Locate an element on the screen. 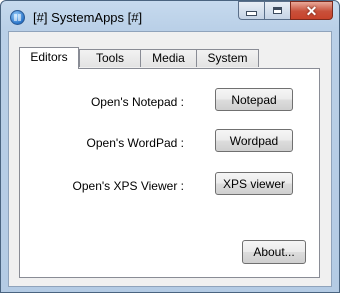  close-icon: ✕ is located at coordinates (311, 10).